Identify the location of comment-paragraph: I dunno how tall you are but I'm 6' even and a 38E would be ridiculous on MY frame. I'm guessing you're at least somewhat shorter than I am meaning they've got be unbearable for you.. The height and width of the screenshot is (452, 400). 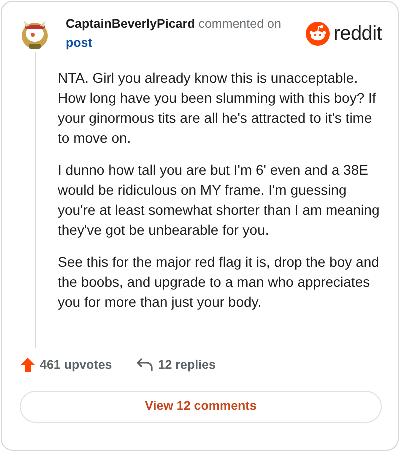
(219, 200).